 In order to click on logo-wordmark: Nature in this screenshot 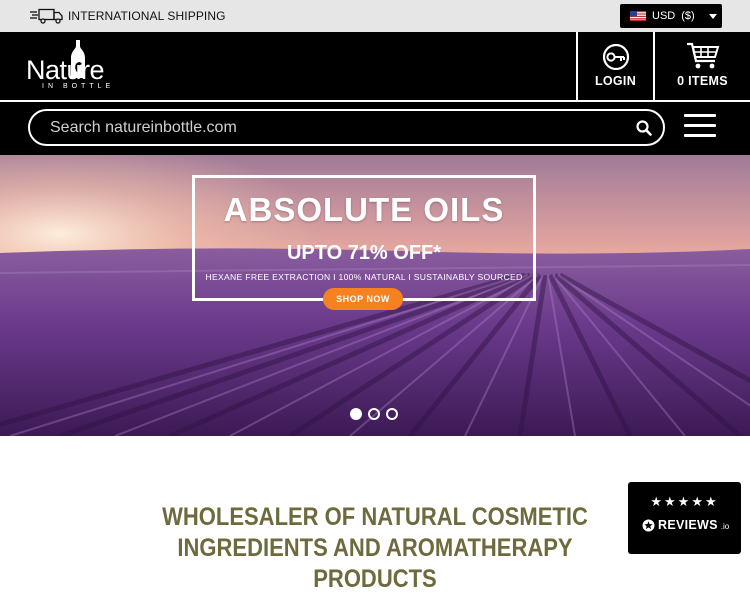, I will do `click(65, 70)`.